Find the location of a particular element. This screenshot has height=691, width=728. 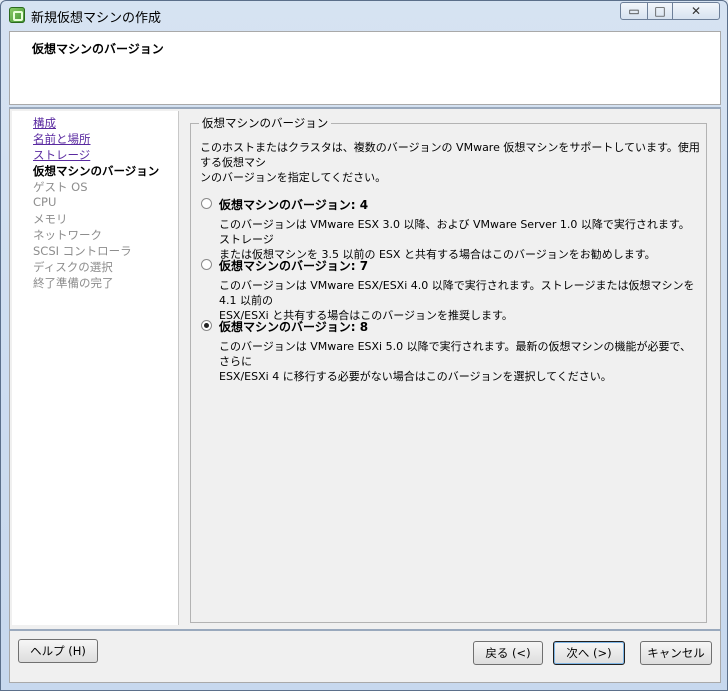

window-title: 新規仮想マシンの作成 is located at coordinates (96, 18).